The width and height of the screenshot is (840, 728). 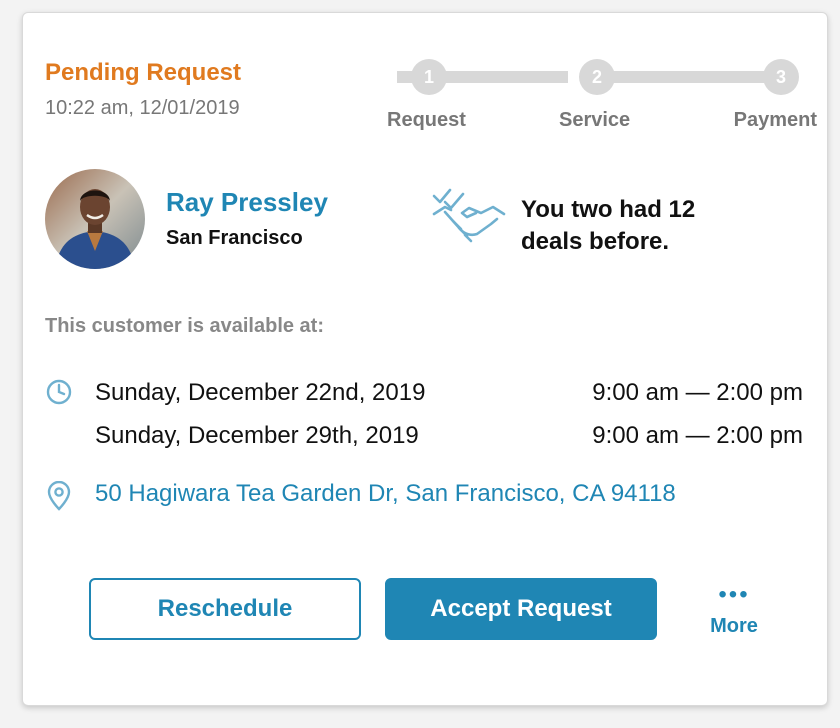 What do you see at coordinates (595, 120) in the screenshot?
I see `step-label-service: Service` at bounding box center [595, 120].